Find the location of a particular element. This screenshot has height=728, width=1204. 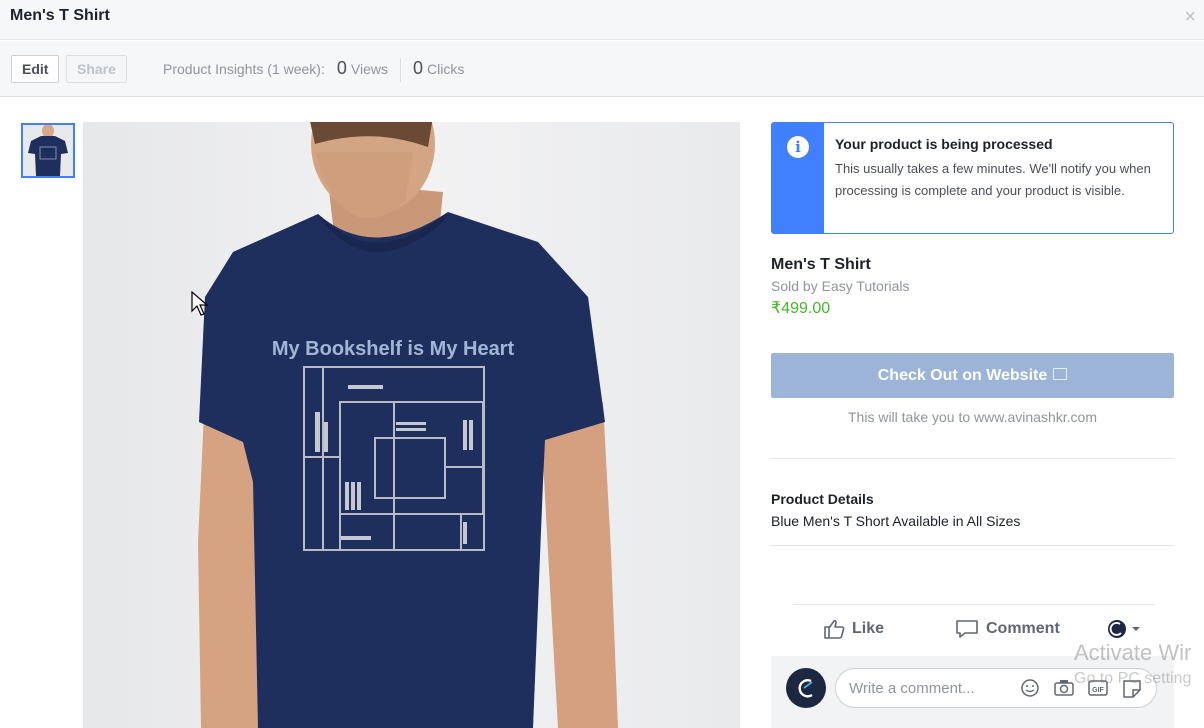

insights-divider is located at coordinates (400, 70).